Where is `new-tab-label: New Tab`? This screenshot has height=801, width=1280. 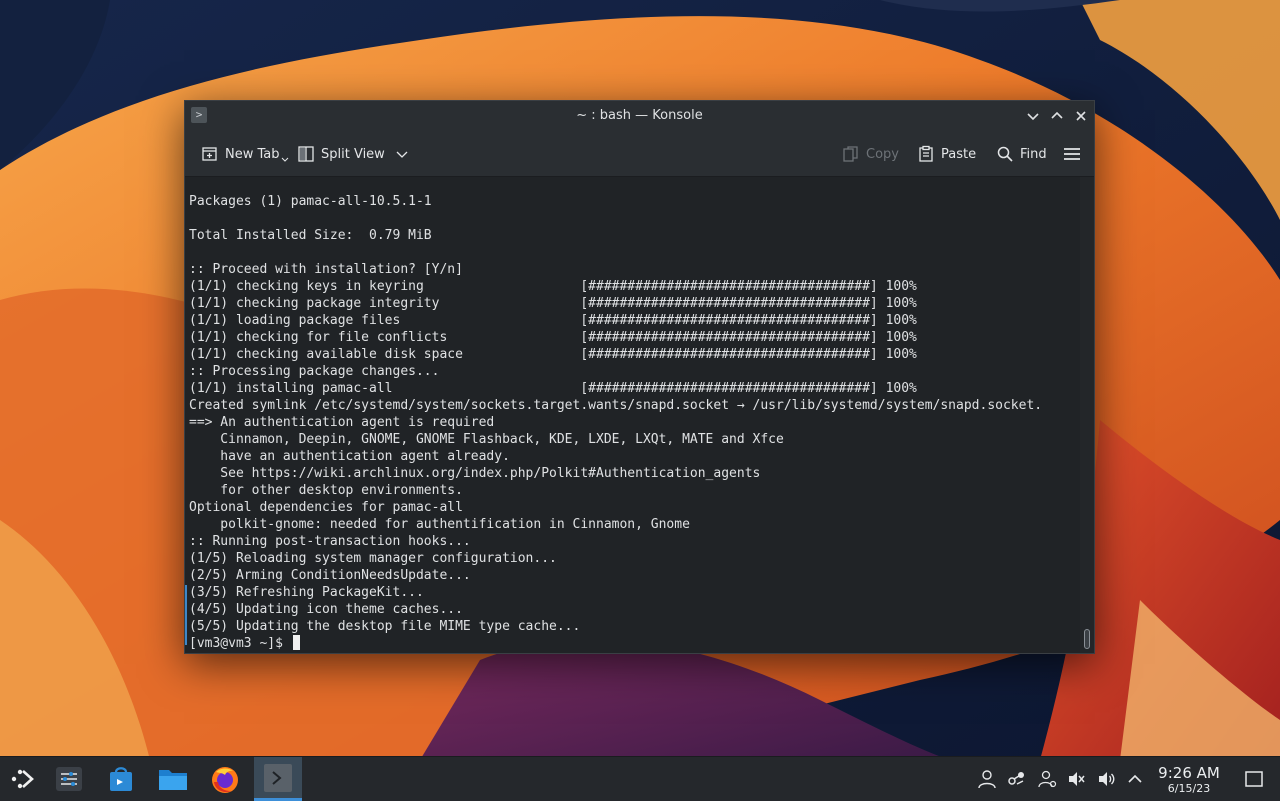
new-tab-label: New Tab is located at coordinates (252, 154).